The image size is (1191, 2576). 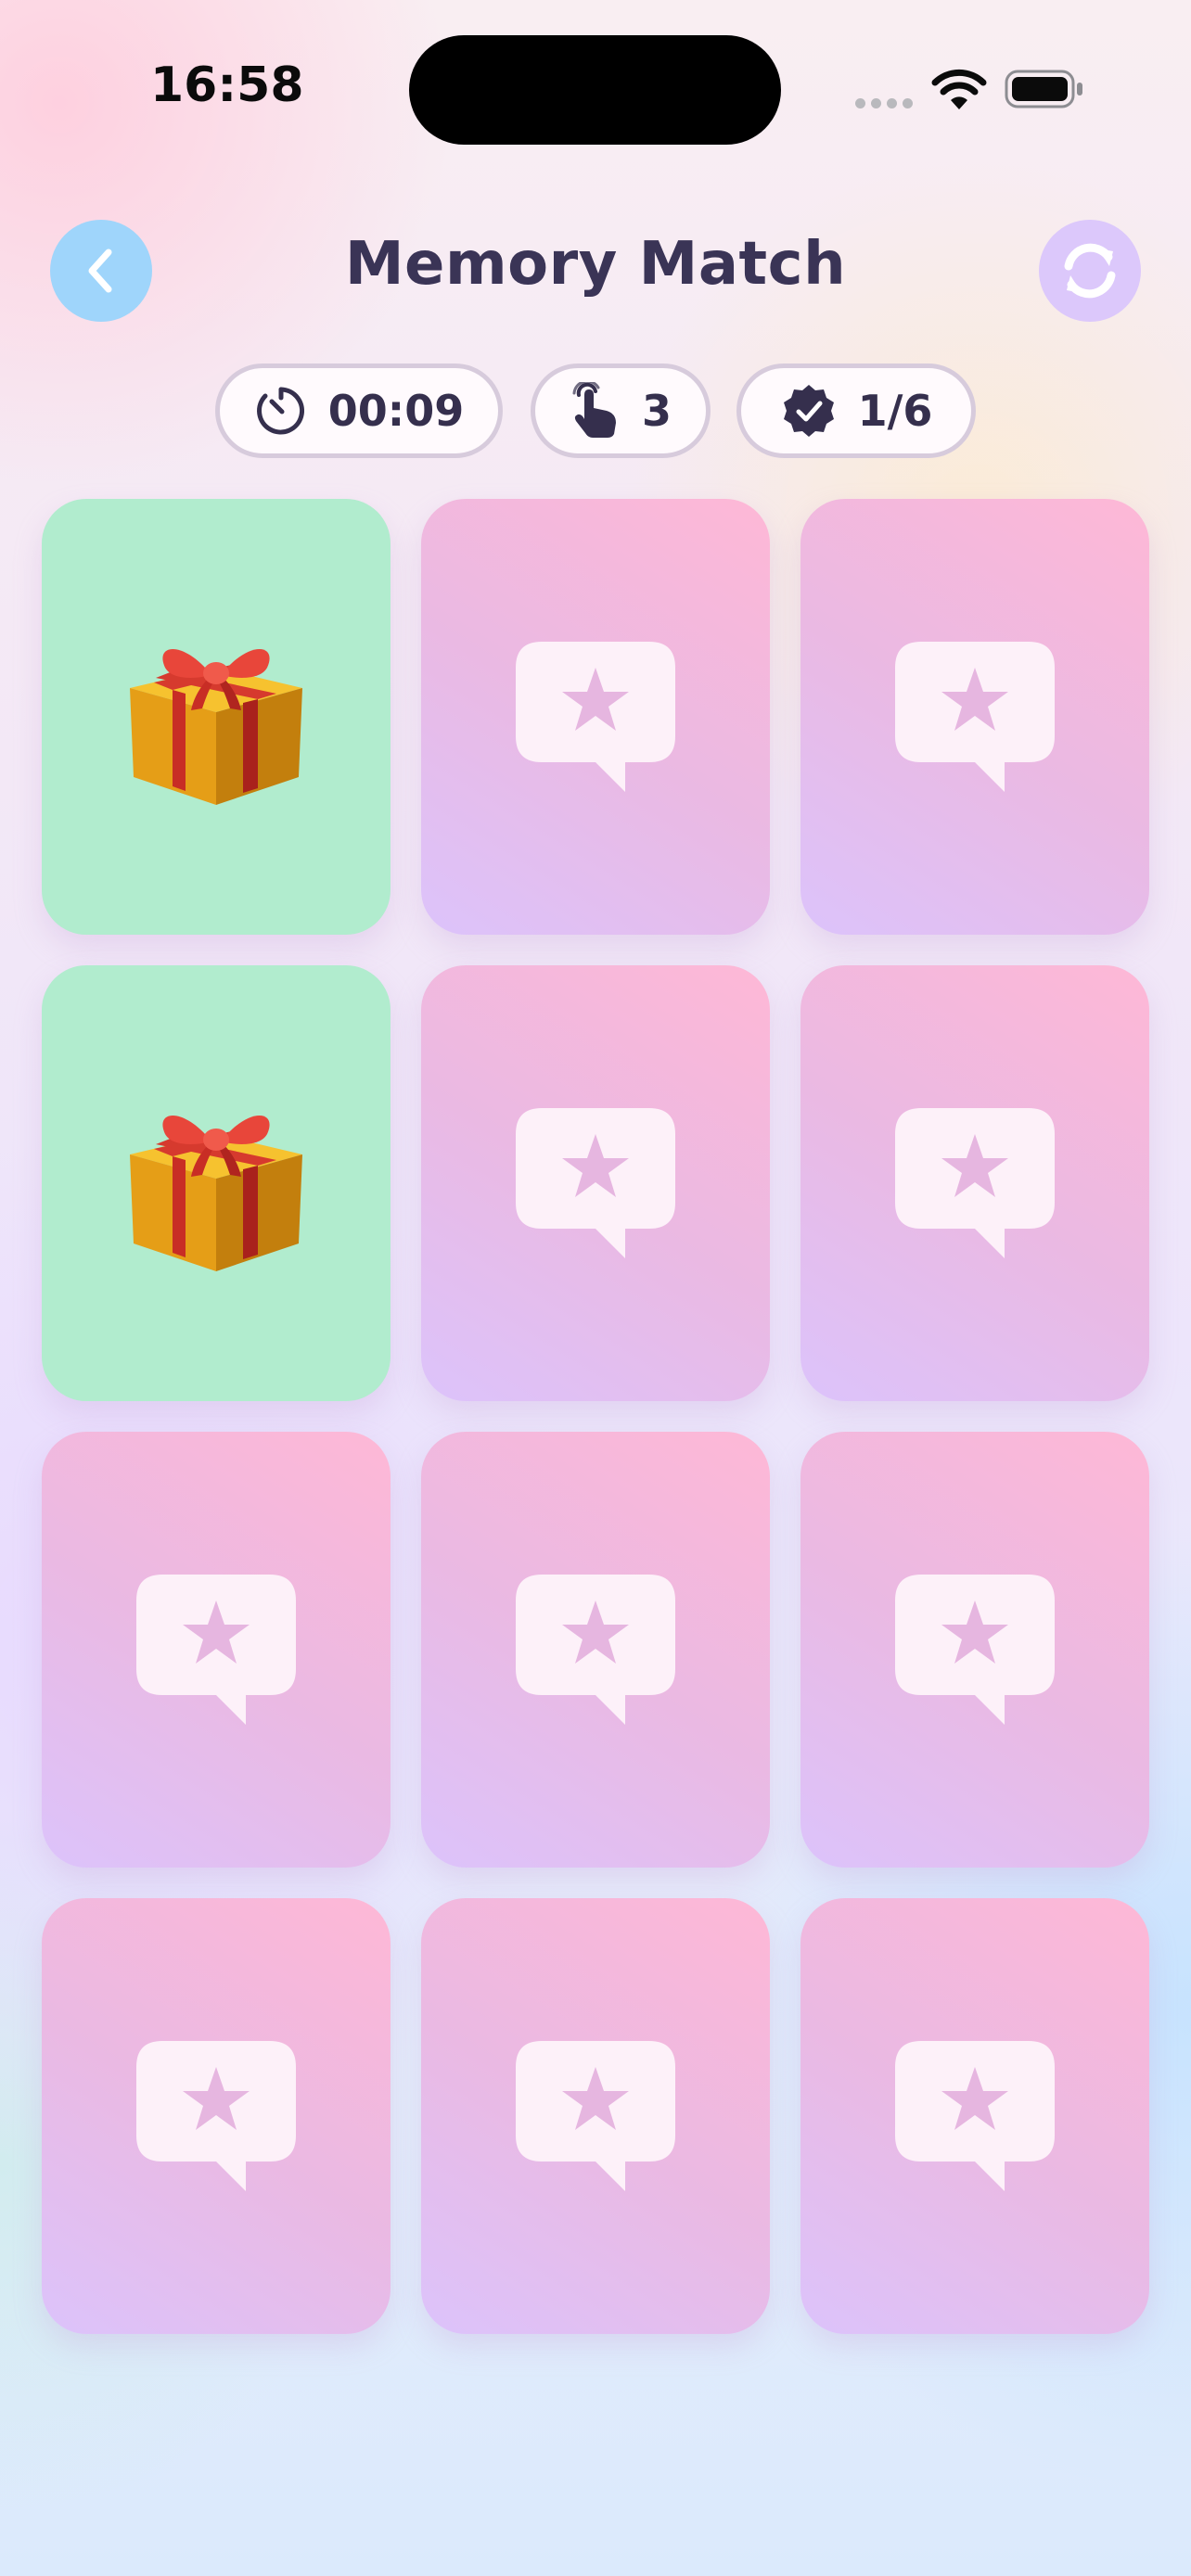 I want to click on cellular-signal-icon, so click(x=884, y=105).